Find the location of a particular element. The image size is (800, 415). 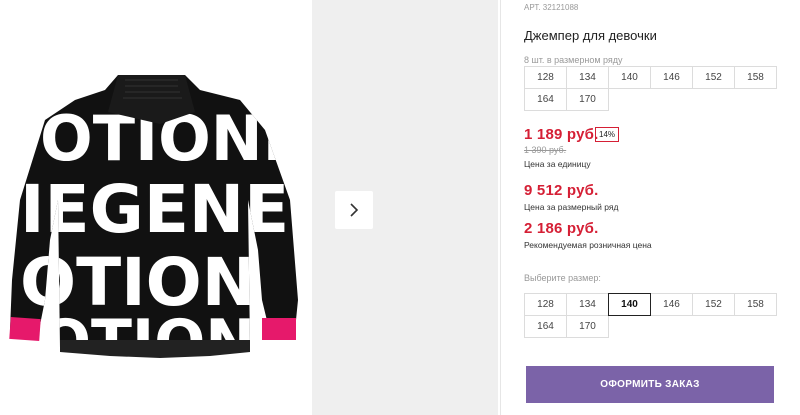

size-option: 170 is located at coordinates (587, 326).